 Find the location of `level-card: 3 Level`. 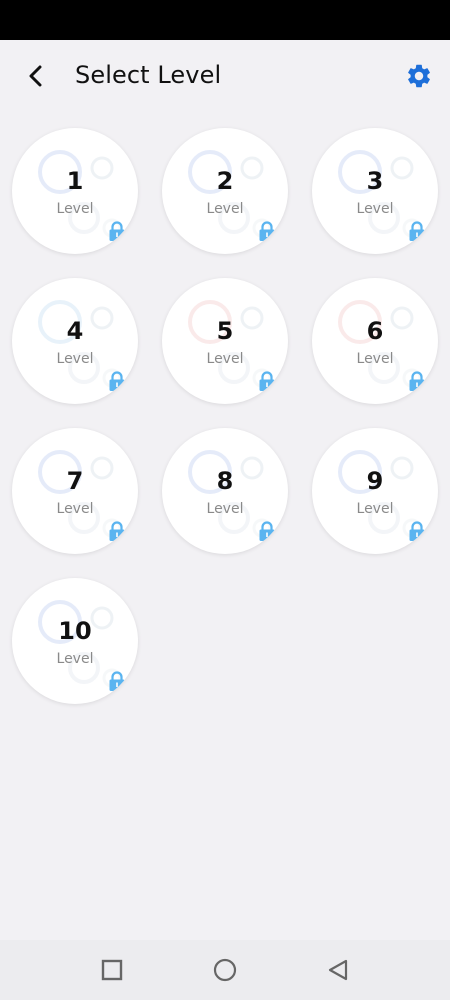

level-card: 3 Level is located at coordinates (375, 191).